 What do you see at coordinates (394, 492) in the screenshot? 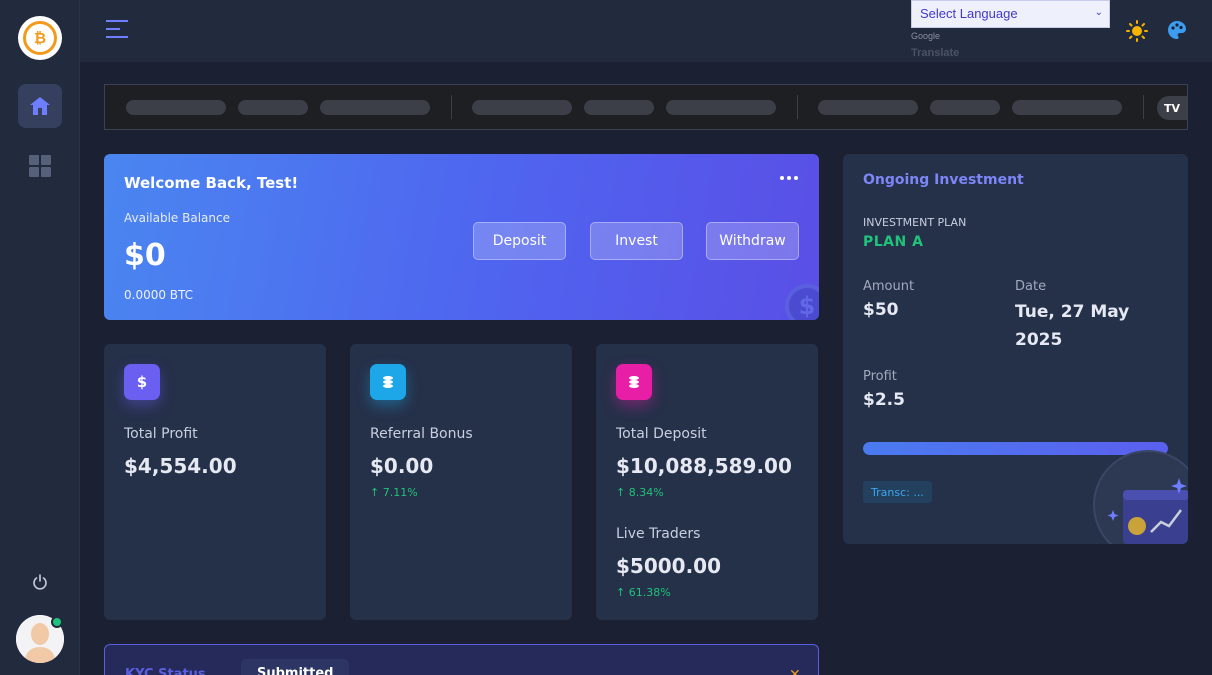
I see `stat-change: ↑ 7.11%` at bounding box center [394, 492].